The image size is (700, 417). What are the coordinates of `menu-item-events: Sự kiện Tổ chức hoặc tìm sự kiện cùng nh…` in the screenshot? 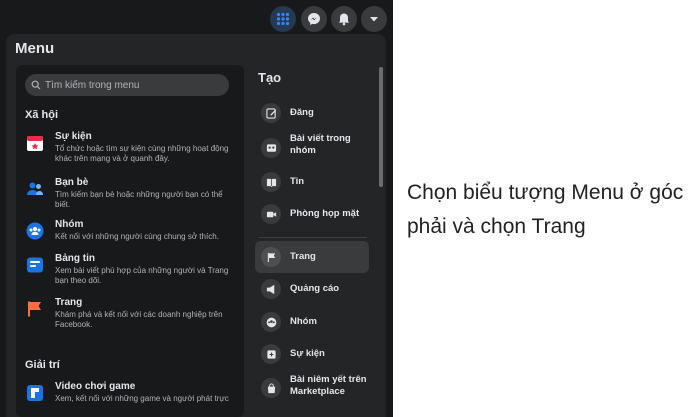 It's located at (131, 147).